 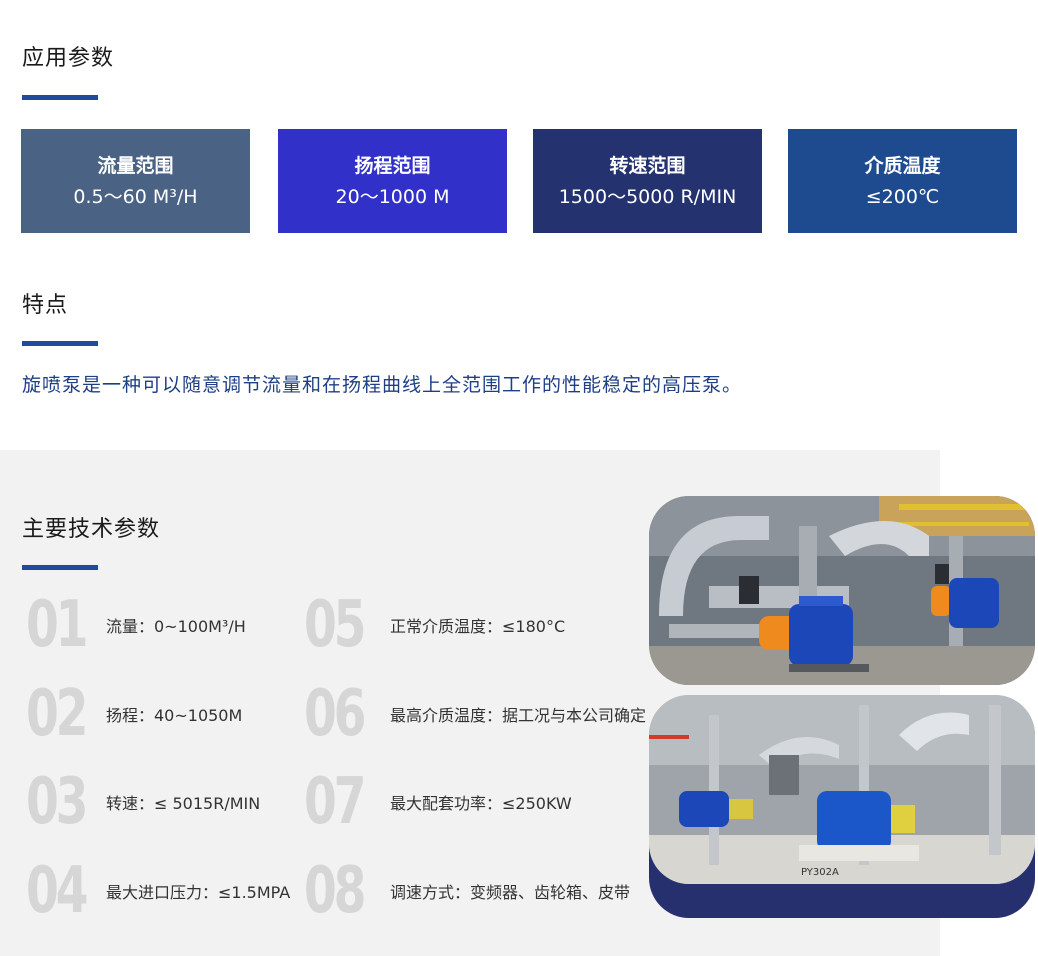 I want to click on head-range-value: 20～1000 M, so click(x=392, y=197).